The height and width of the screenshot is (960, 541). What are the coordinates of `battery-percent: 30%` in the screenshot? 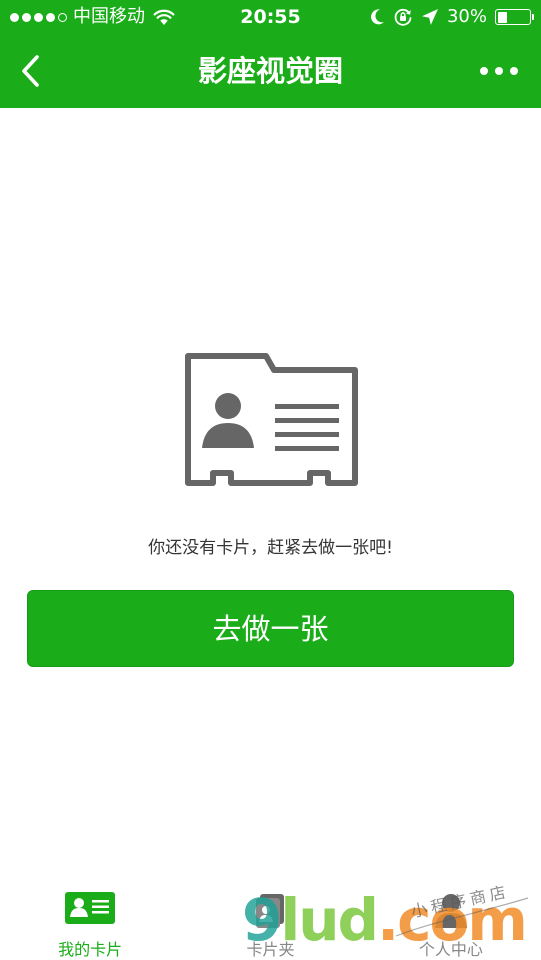 It's located at (466, 16).